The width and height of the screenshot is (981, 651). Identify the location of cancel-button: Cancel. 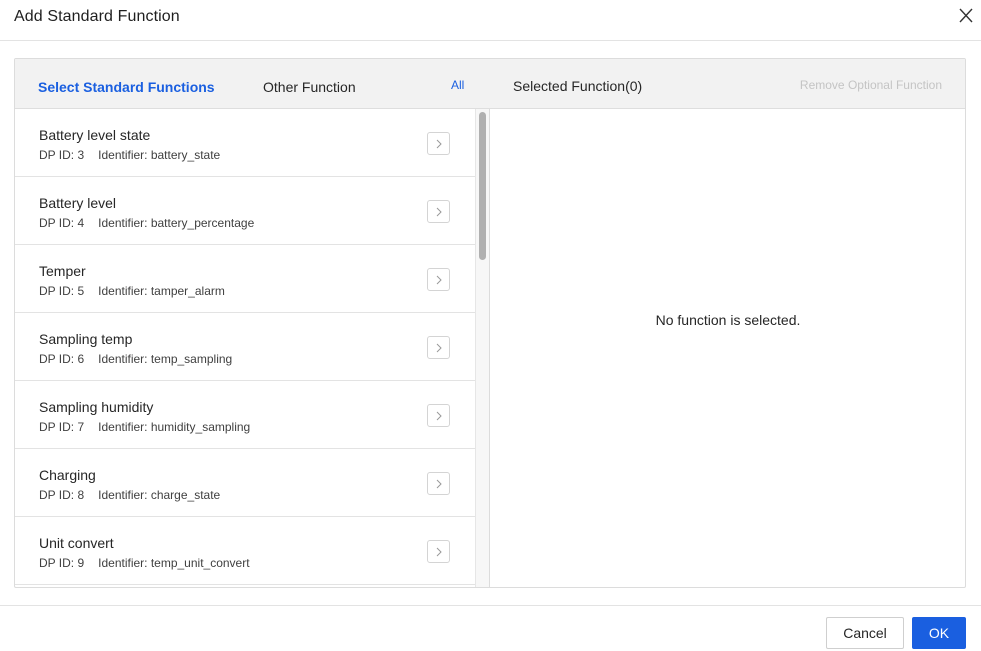
(865, 633).